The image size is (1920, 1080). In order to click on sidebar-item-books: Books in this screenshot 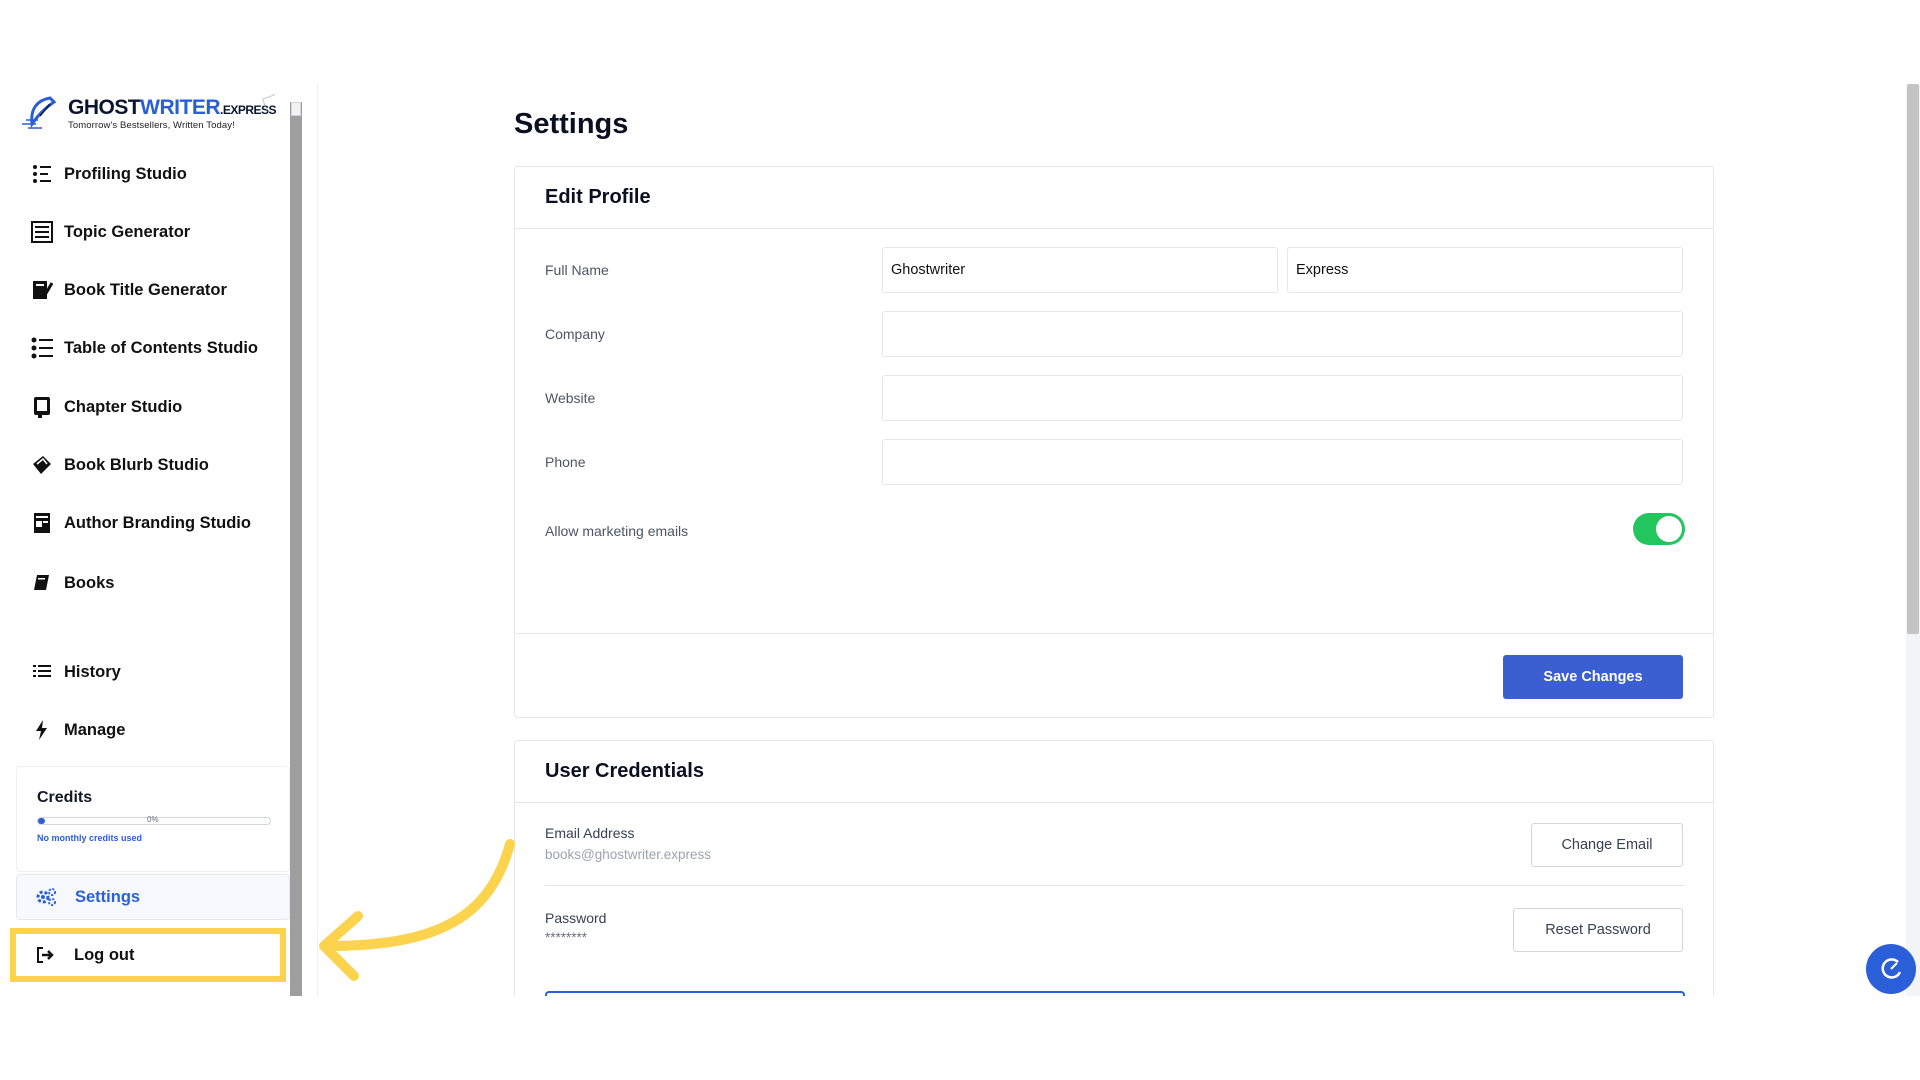, I will do `click(72, 583)`.